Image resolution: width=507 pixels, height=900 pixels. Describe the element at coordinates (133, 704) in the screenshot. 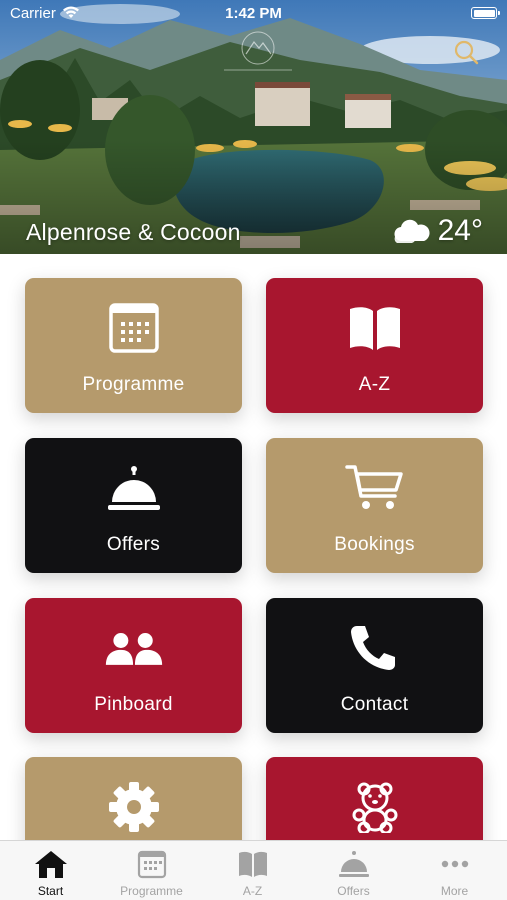

I see `tile-label: Pinboard` at that location.